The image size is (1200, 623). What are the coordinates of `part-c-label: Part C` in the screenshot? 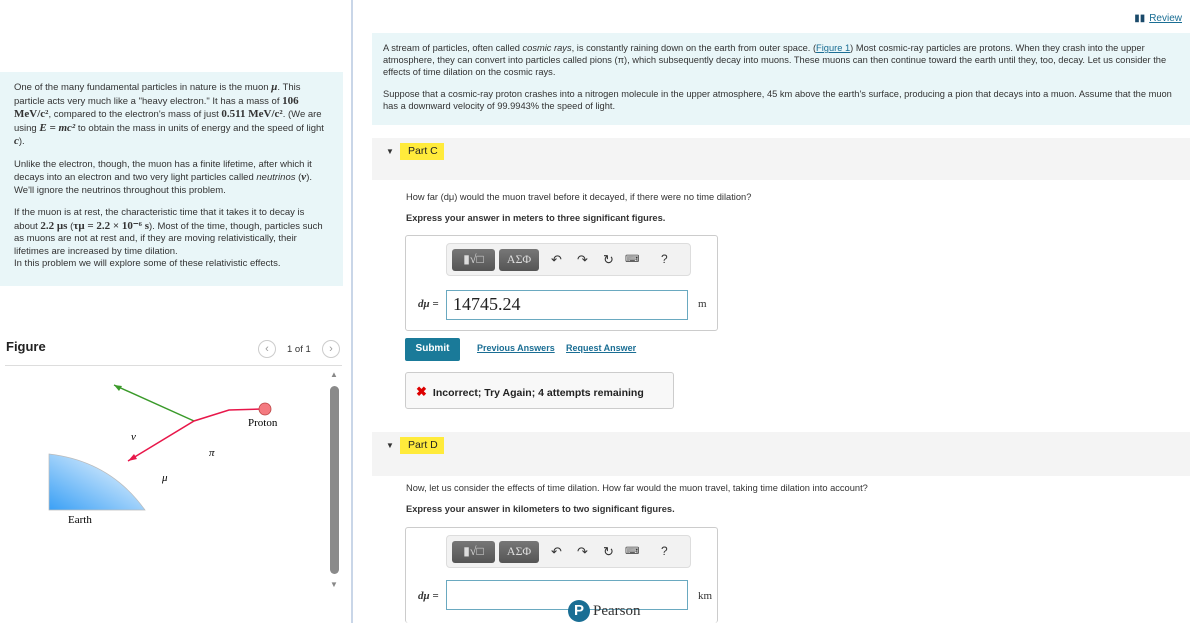 It's located at (422, 151).